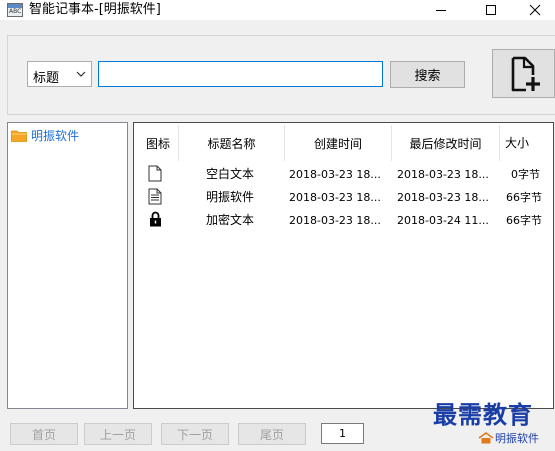  I want to click on search-button: 搜索, so click(427, 74).